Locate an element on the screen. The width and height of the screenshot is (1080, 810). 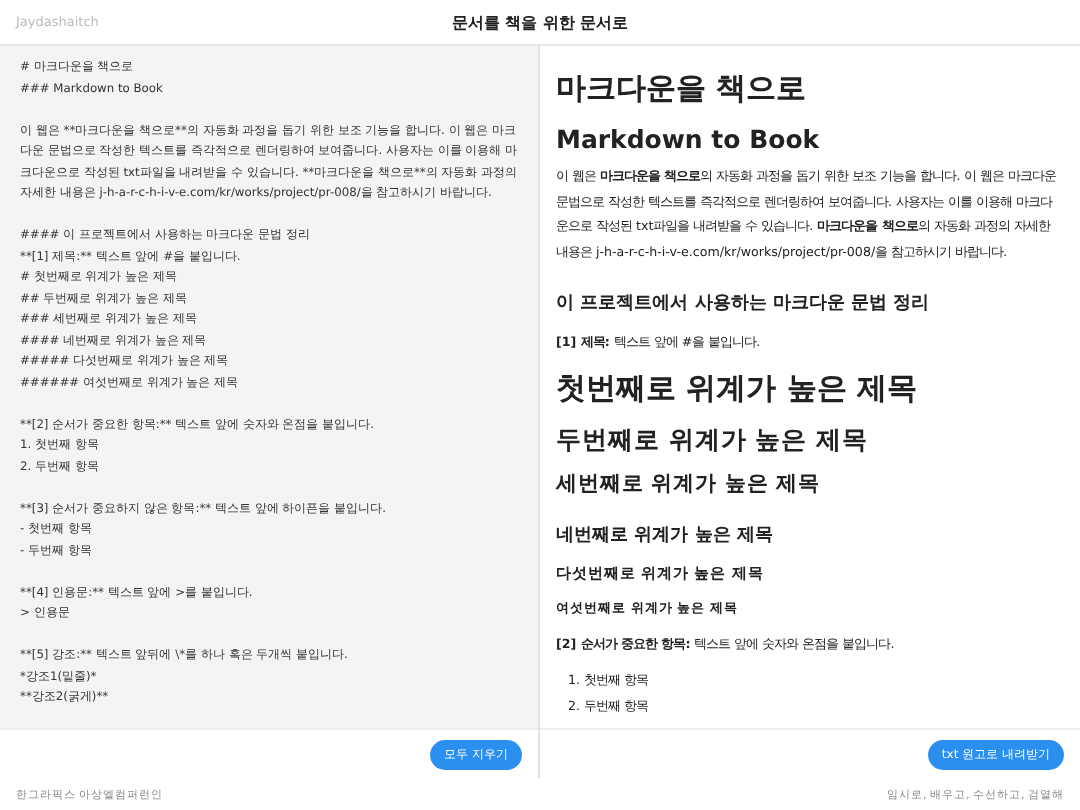
preview-heading: Markdown to Book is located at coordinates (689, 139).